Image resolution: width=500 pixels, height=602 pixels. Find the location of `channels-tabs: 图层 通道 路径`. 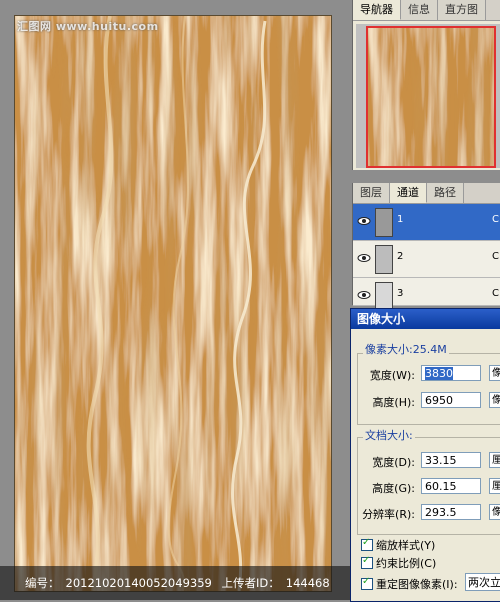

channels-tabs: 图层 通道 路径 is located at coordinates (426, 193).